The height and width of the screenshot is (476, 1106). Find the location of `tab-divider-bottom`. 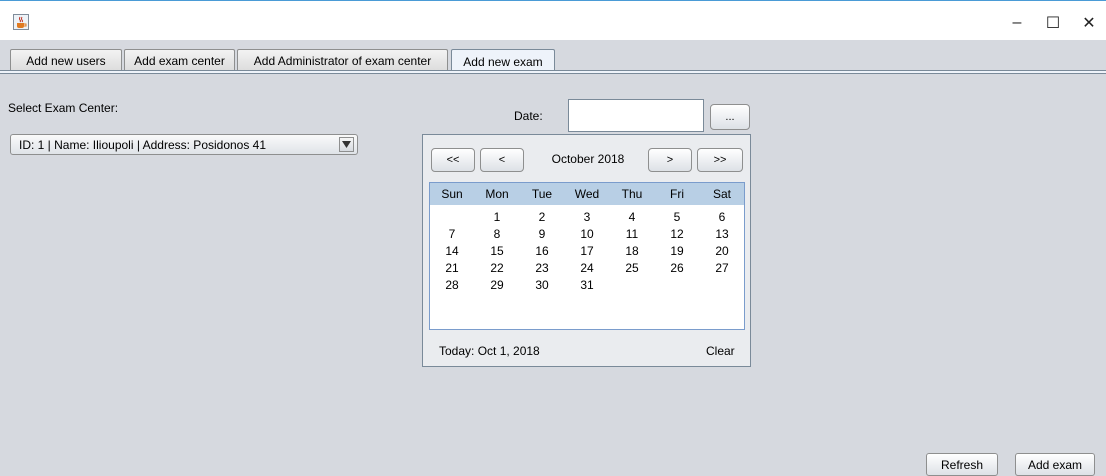

tab-divider-bottom is located at coordinates (553, 73).